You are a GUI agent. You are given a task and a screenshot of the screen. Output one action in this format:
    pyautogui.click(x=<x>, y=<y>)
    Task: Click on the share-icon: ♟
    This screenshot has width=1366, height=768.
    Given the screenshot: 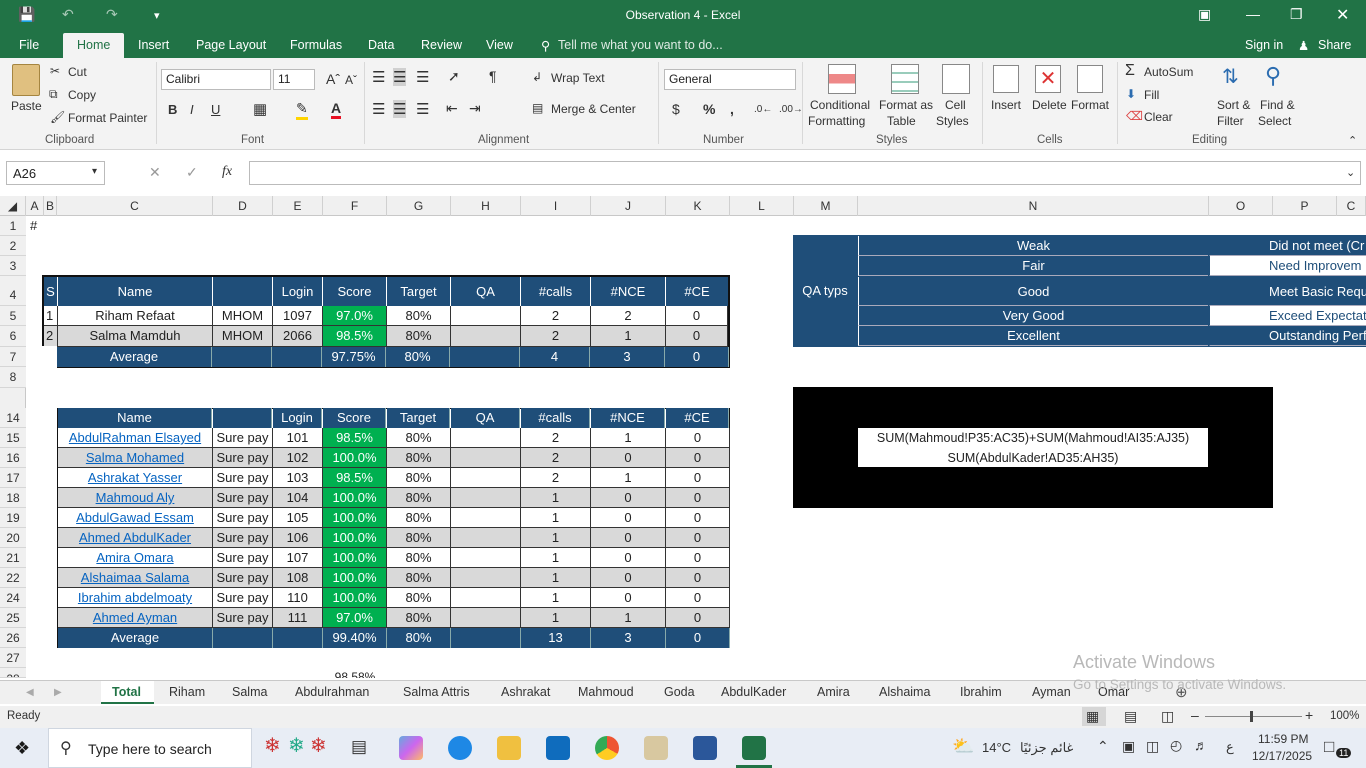 What is the action you would take?
    pyautogui.click(x=1303, y=45)
    